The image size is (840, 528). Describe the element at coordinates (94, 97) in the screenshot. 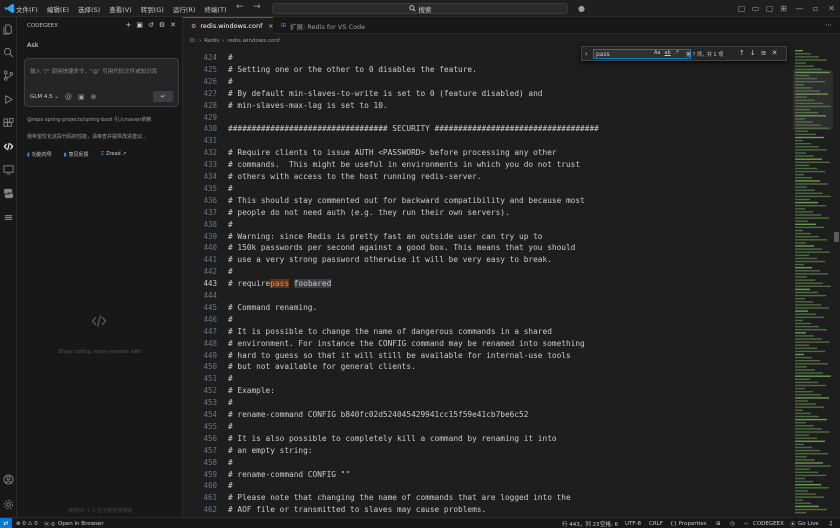

I see `web-icon: ⊕` at that location.